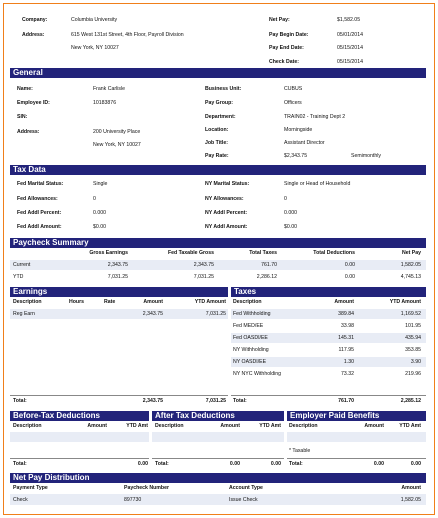 The image size is (438, 518). I want to click on ny-addl-percent-label: NY Addl Percent:, so click(226, 213).